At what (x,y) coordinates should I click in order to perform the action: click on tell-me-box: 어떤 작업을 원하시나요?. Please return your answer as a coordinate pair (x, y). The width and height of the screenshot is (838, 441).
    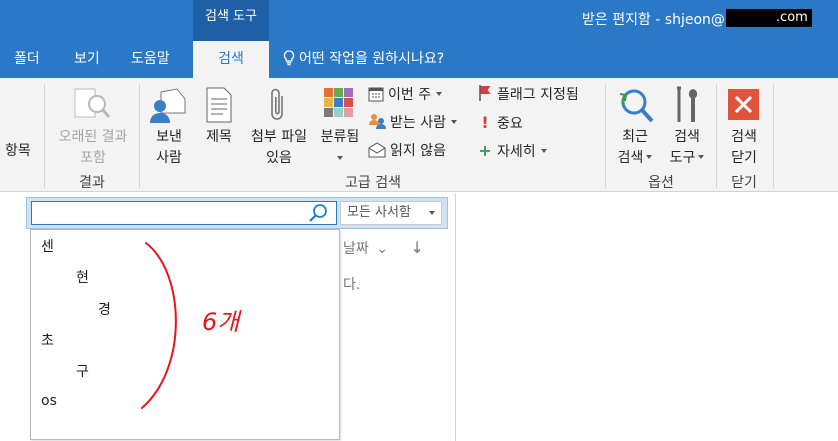
    Looking at the image, I should click on (363, 59).